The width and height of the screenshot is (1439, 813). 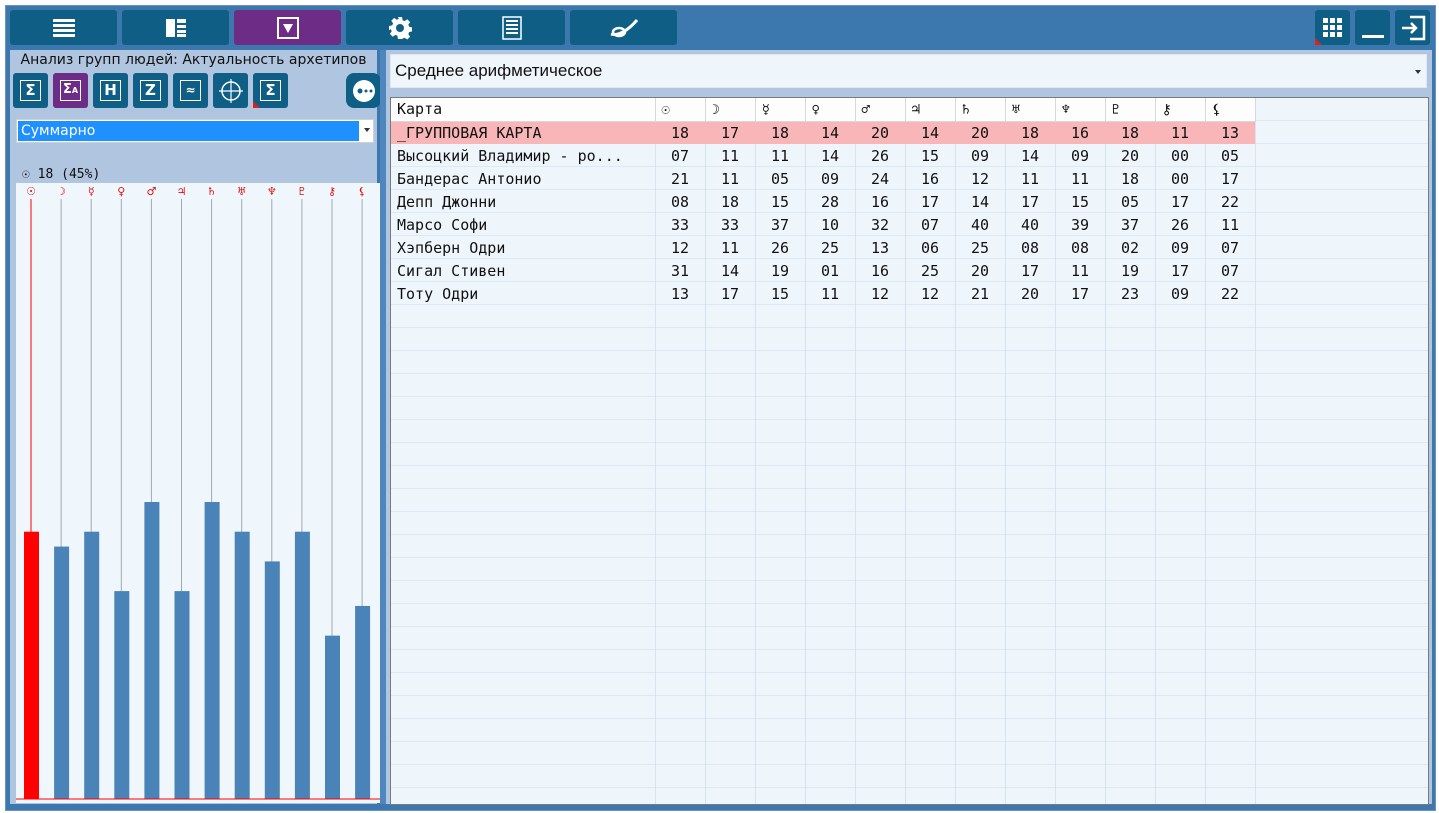 What do you see at coordinates (61, 174) in the screenshot?
I see `selected-value-status: ☉ 18 (45%)` at bounding box center [61, 174].